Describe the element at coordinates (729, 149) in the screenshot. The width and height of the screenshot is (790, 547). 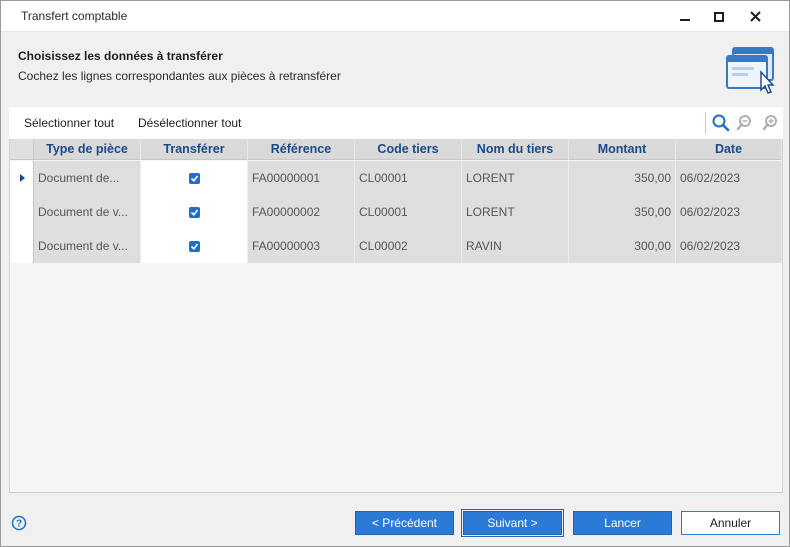
I see `column-header-date: Date` at that location.